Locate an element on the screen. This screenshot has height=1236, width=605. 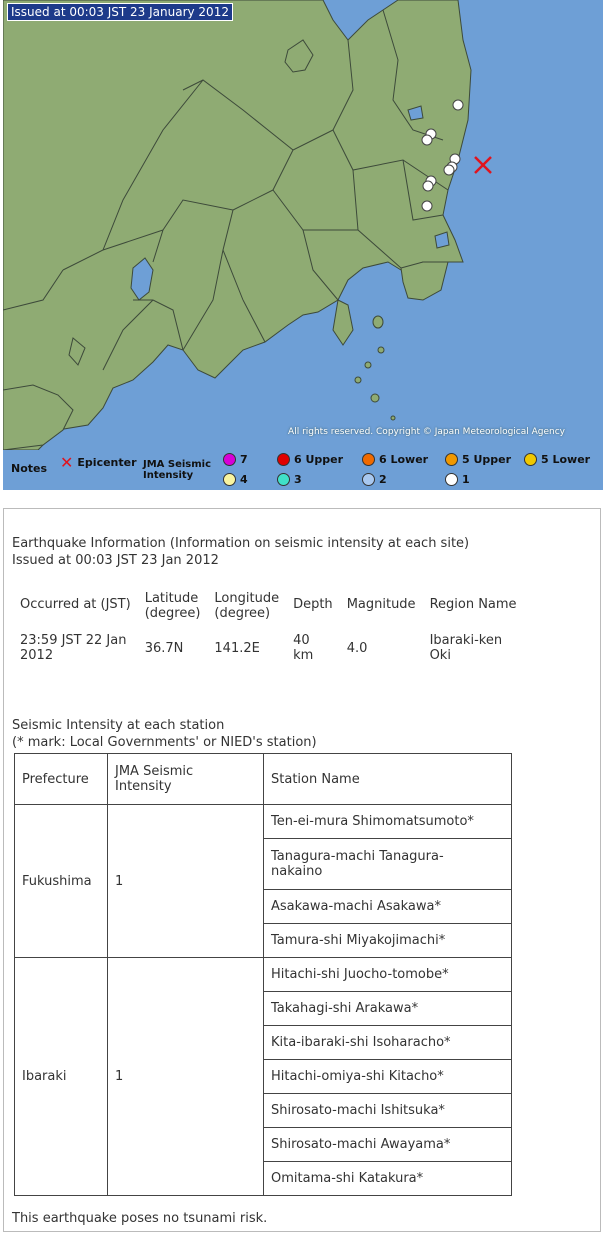
value-magnitude: 4.0 is located at coordinates (357, 648).